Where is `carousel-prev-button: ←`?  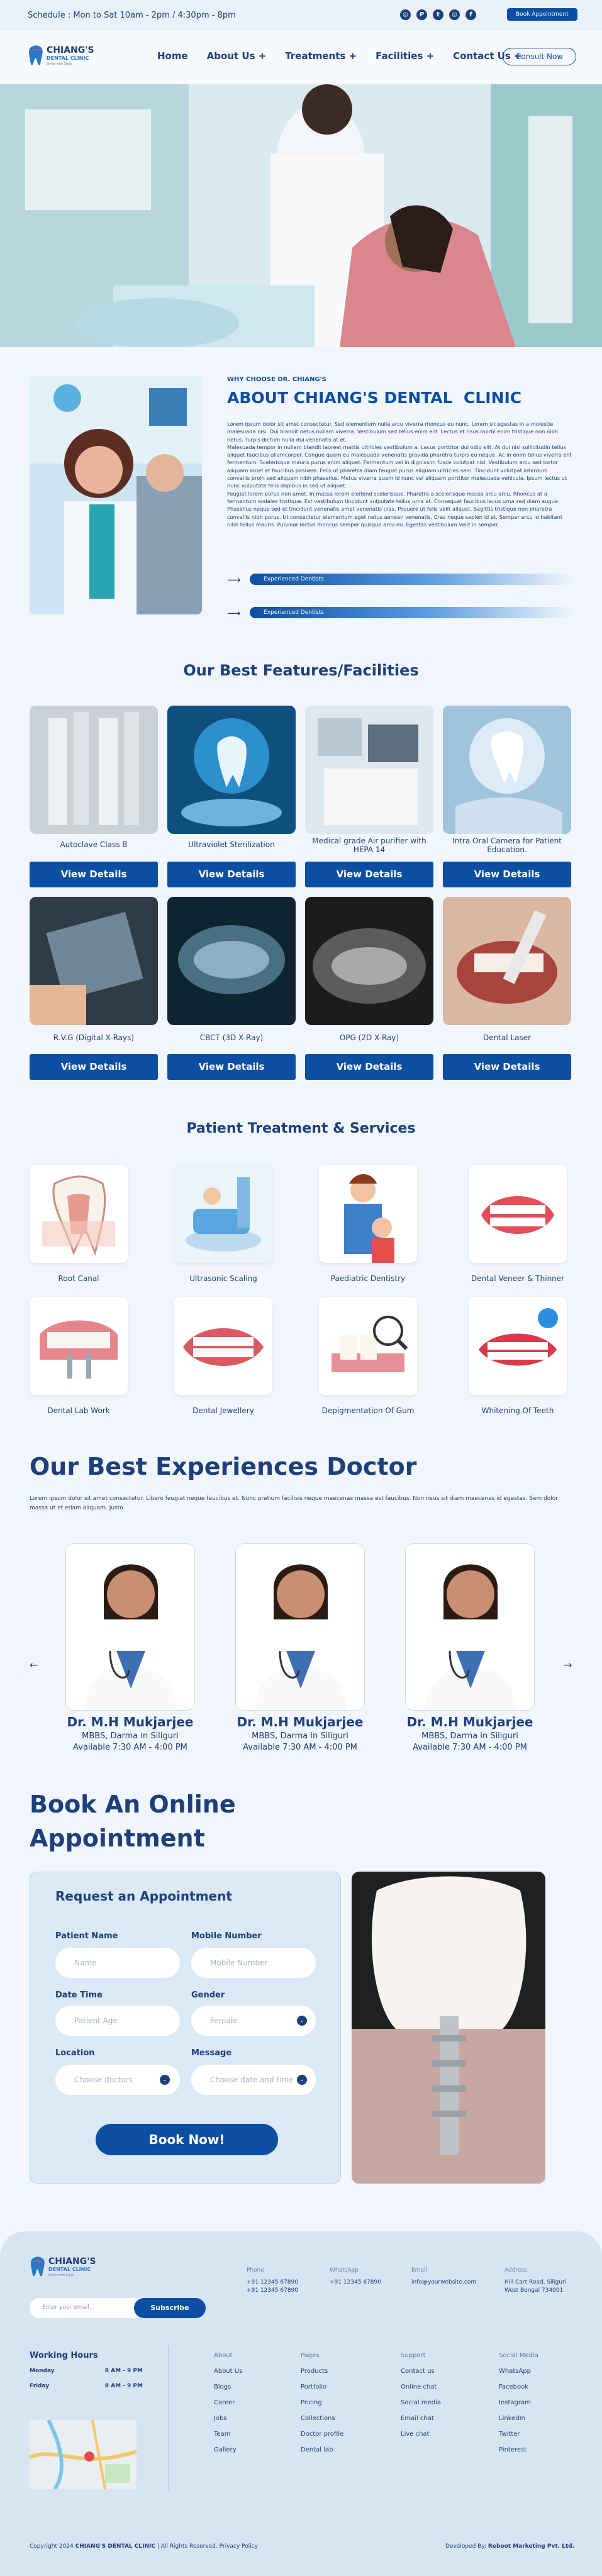
carousel-prev-button: ← is located at coordinates (34, 1665).